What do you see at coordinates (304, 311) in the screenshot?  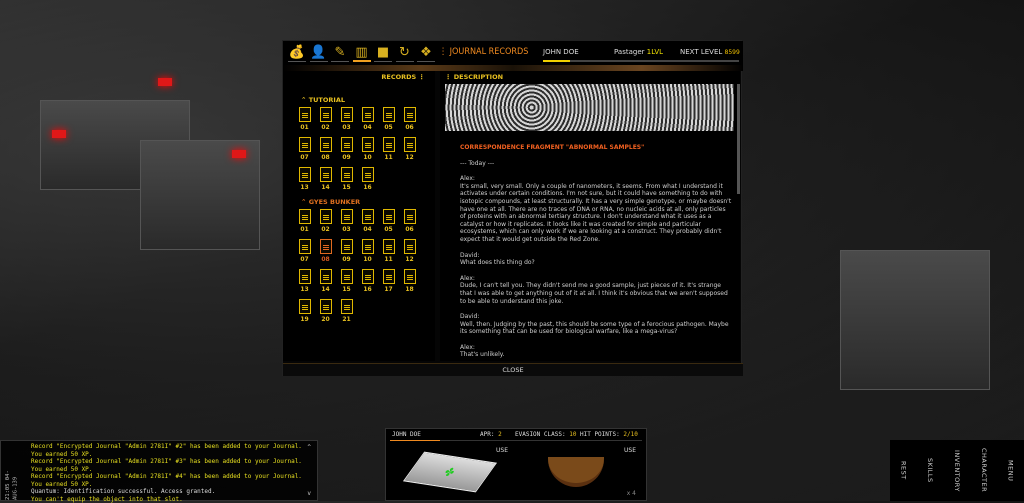 I see `record-item: 19` at bounding box center [304, 311].